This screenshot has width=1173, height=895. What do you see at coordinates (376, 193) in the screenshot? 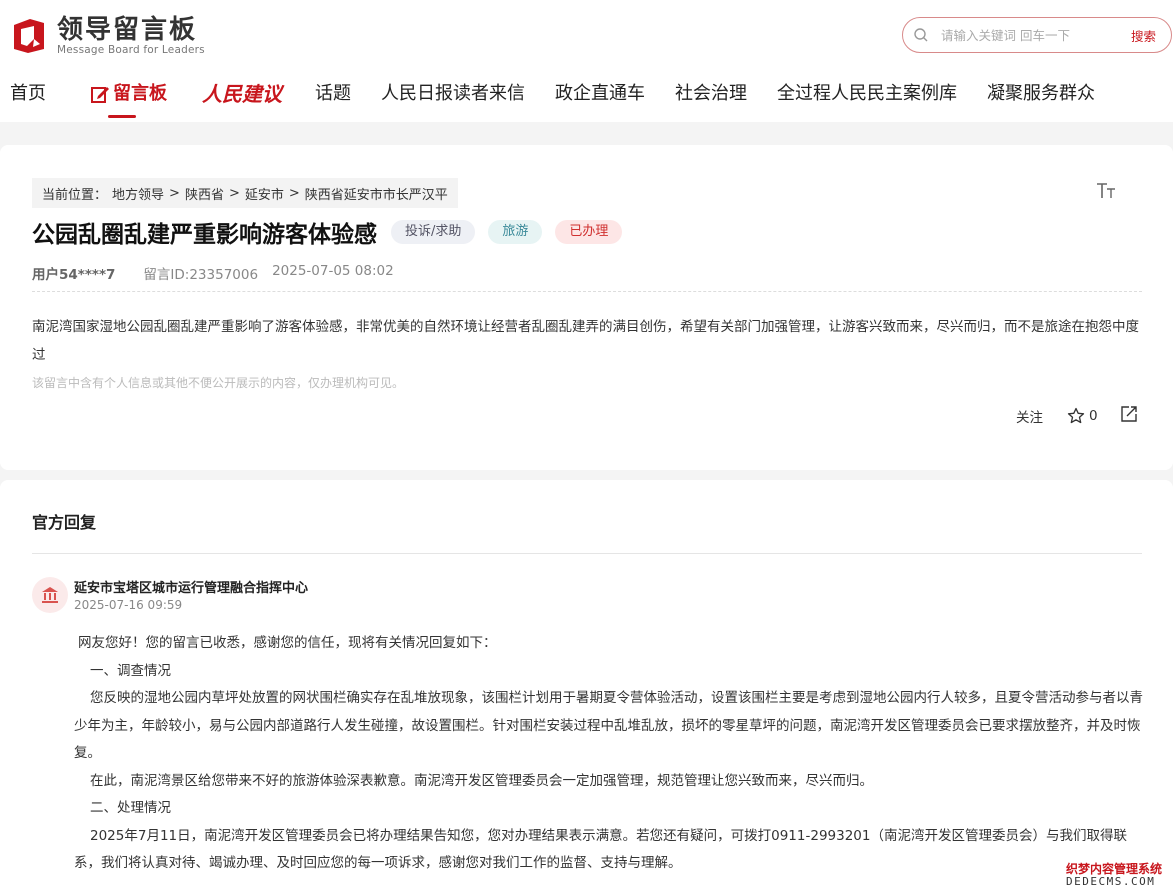
I see `breadcrumb-item: 陕西省延安市市长严汉平` at bounding box center [376, 193].